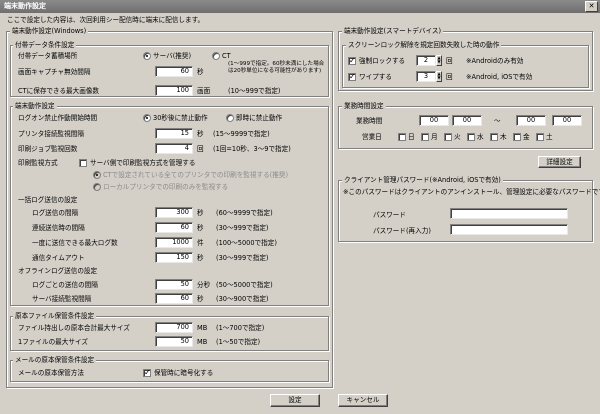 The width and height of the screenshot is (600, 414). Describe the element at coordinates (83, 163) in the screenshot. I see `print-mode-checkbox` at that location.